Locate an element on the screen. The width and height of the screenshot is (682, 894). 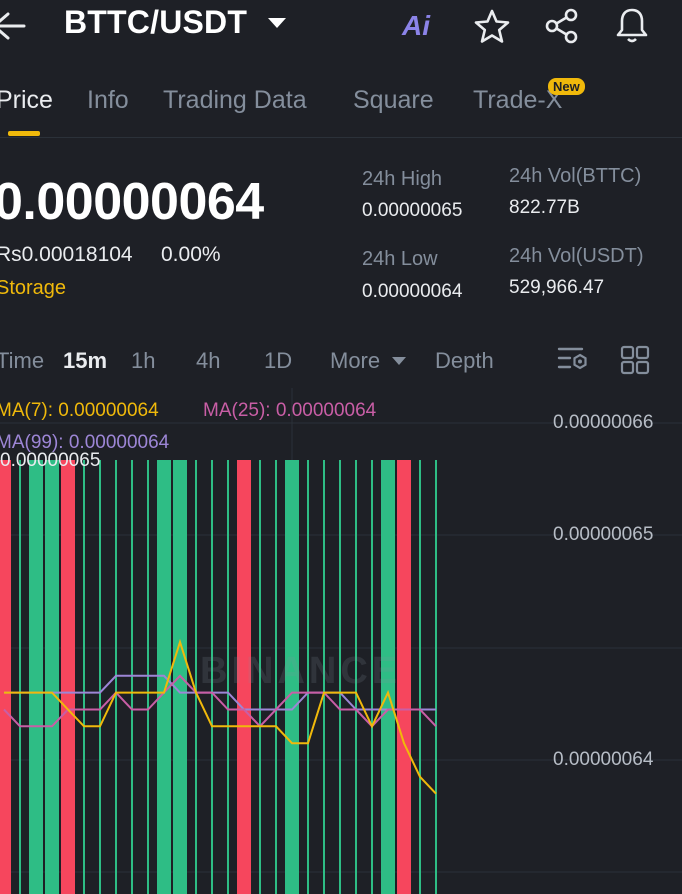
high-24h-label: 24h High is located at coordinates (402, 179).